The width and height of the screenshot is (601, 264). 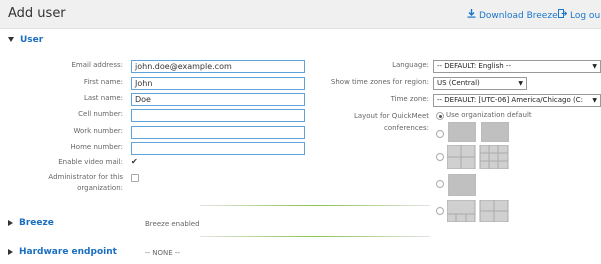 I want to click on region-select: US (Central) ▼, so click(x=480, y=83).